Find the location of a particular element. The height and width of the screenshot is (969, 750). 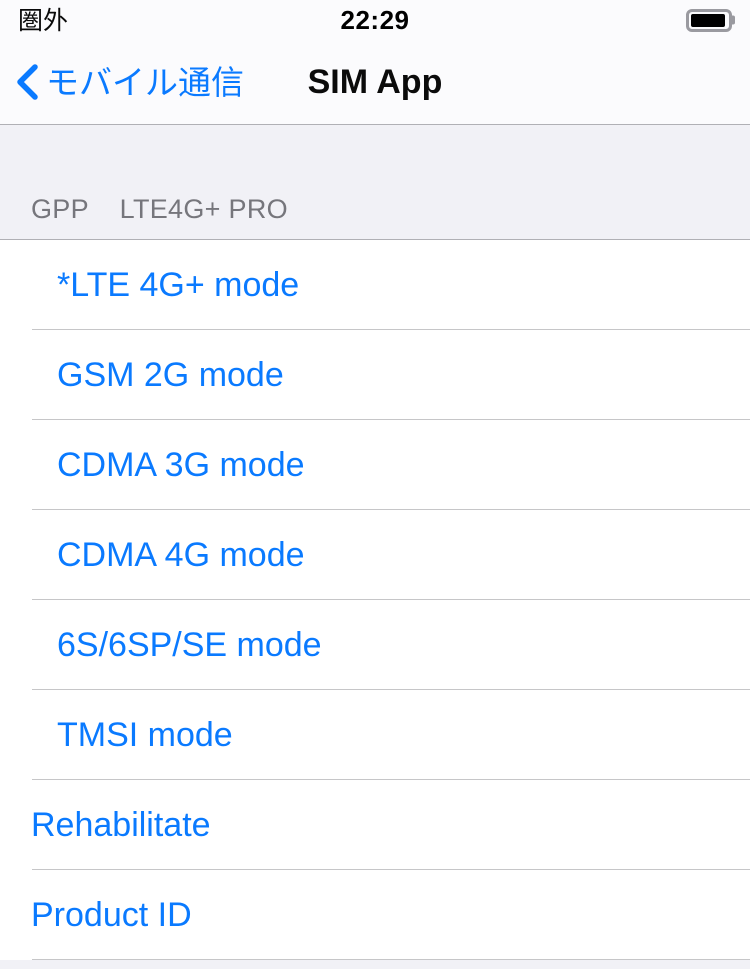

back-button: モバイル通信 is located at coordinates (122, 82).